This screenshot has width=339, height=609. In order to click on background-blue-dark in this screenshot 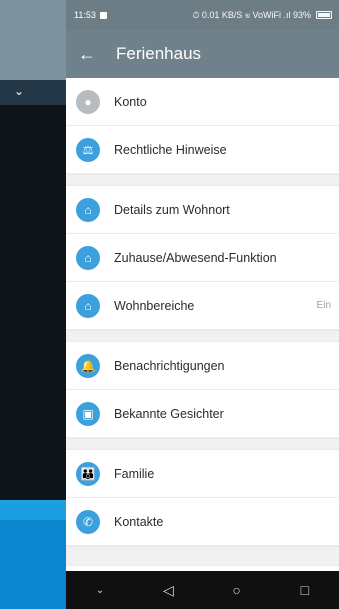, I will do `click(33, 564)`.